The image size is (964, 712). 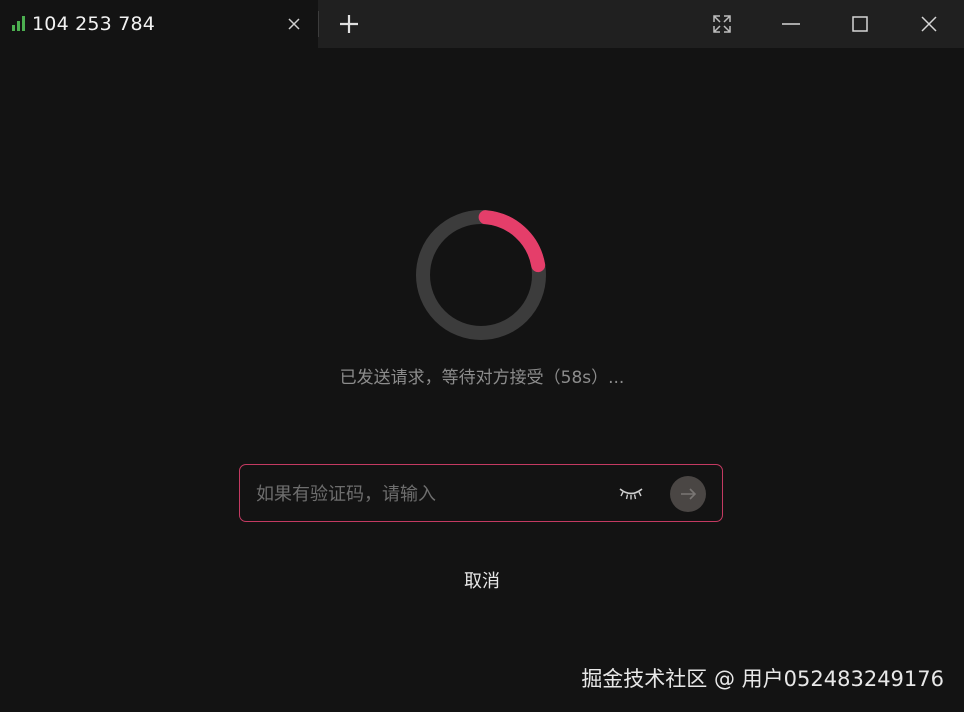 What do you see at coordinates (762, 679) in the screenshot?
I see `watermark-text: 掘金技术社区 @ 用户052483249176` at bounding box center [762, 679].